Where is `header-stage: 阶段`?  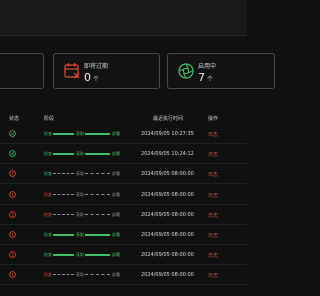 header-stage: 阶段 is located at coordinates (49, 119).